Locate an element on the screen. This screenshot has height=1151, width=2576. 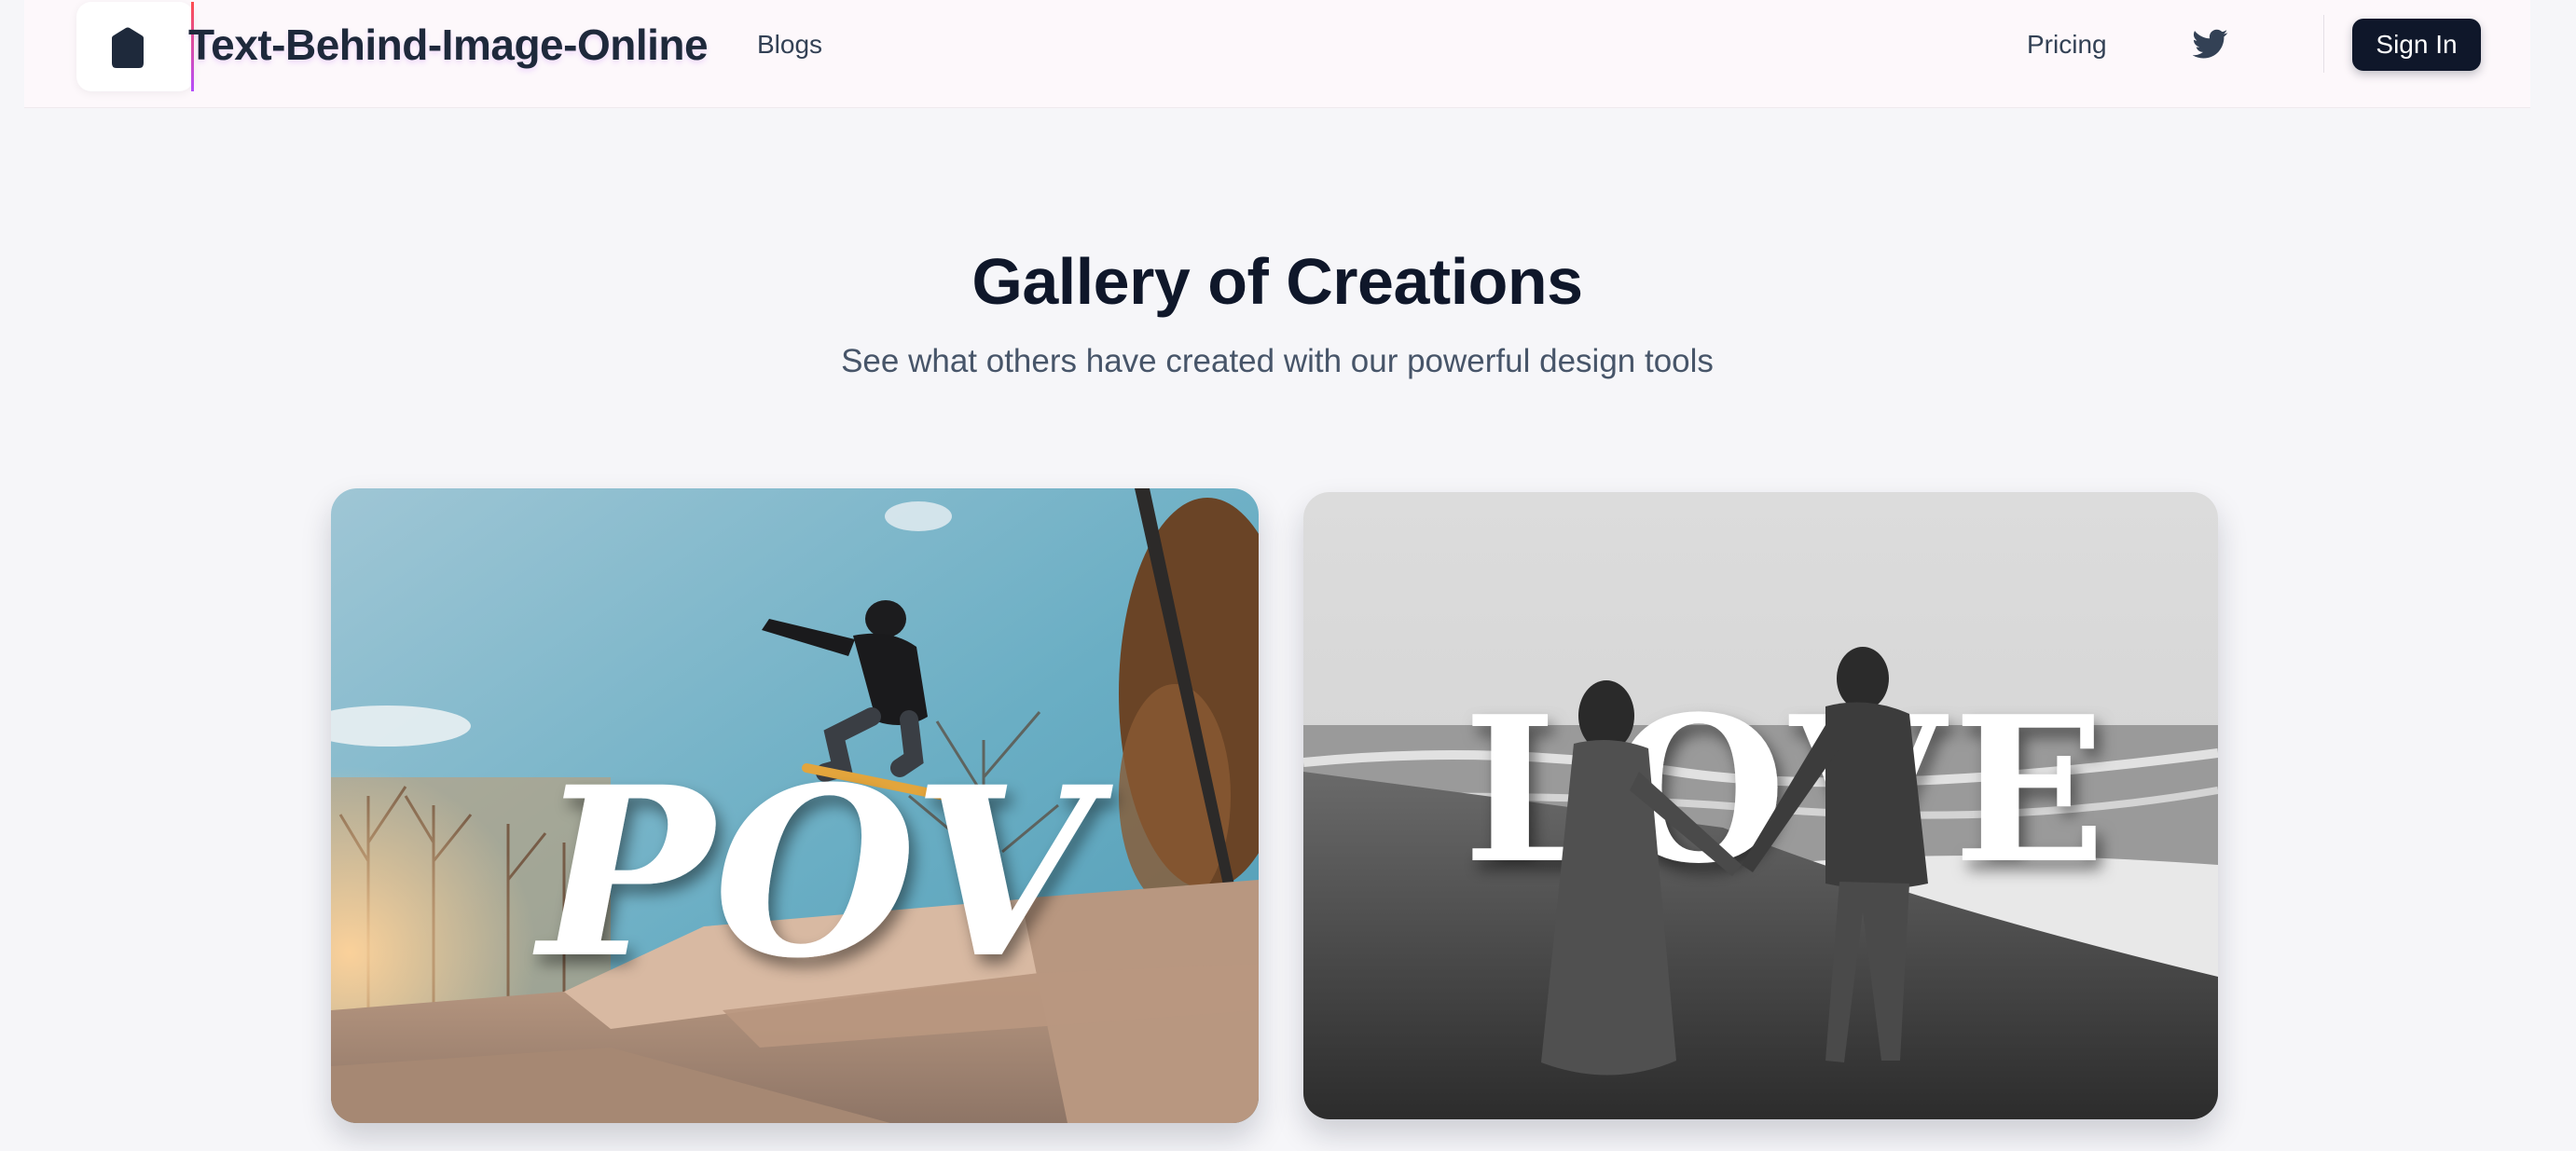
sign-in-button: Sign In is located at coordinates (2416, 45).